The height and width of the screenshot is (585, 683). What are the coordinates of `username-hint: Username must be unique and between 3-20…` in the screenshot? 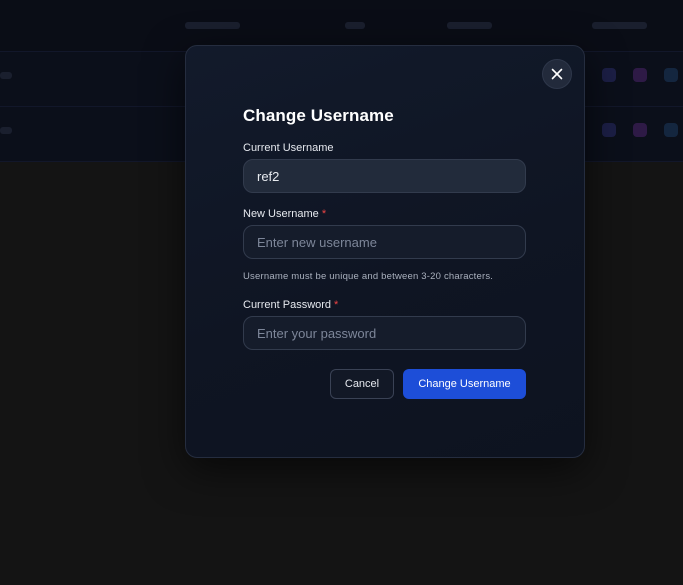 It's located at (368, 276).